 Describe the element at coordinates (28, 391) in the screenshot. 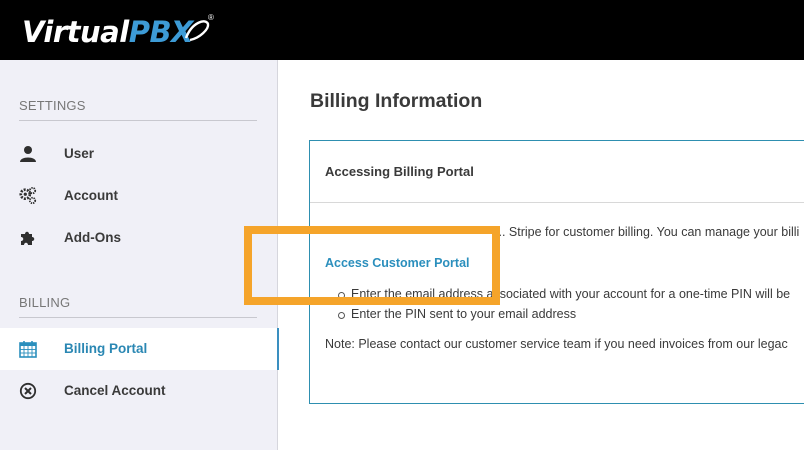

I see `close-circle-icon` at that location.